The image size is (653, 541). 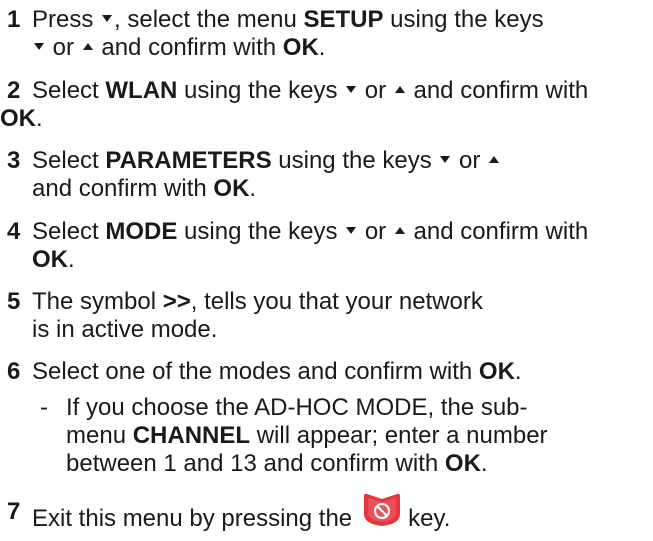 I want to click on step-7: 7 Exit this menu by pressing the key., so click(x=326, y=517).